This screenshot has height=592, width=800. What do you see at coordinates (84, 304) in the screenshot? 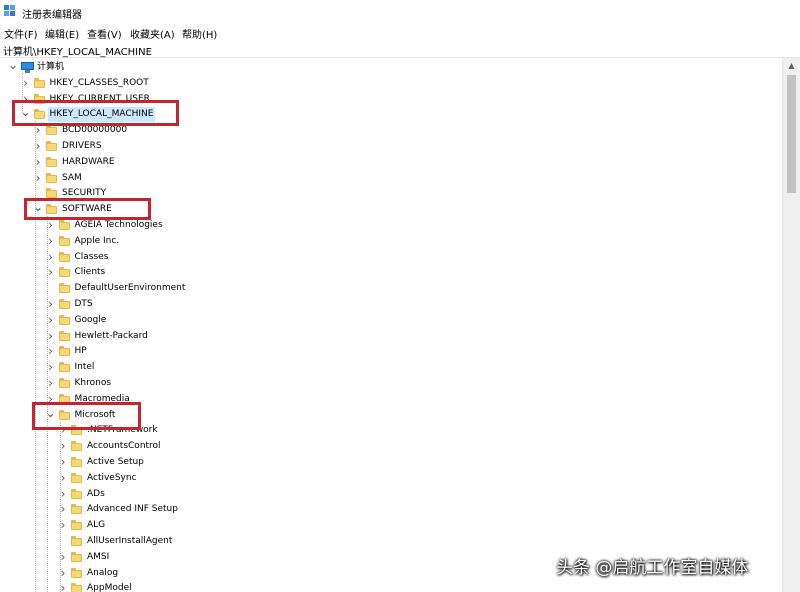
I see `tree-node-label: DTS` at bounding box center [84, 304].